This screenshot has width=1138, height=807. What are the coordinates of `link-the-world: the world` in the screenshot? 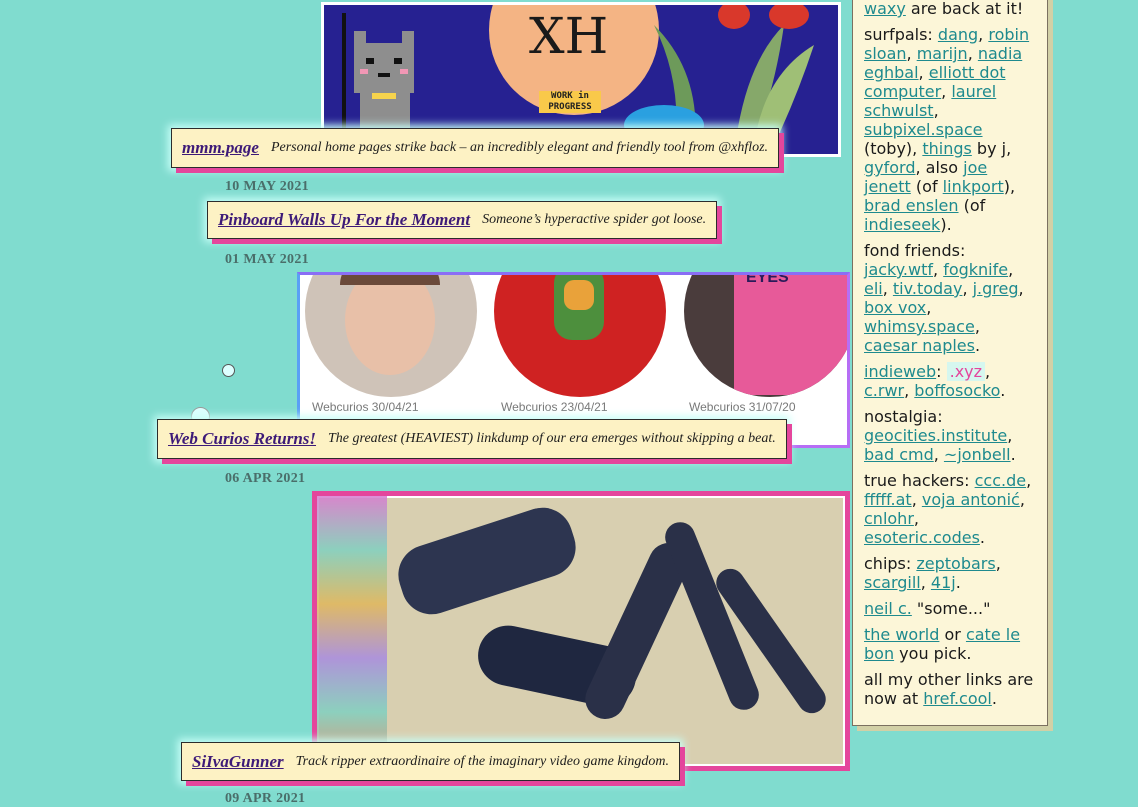 It's located at (901, 634).